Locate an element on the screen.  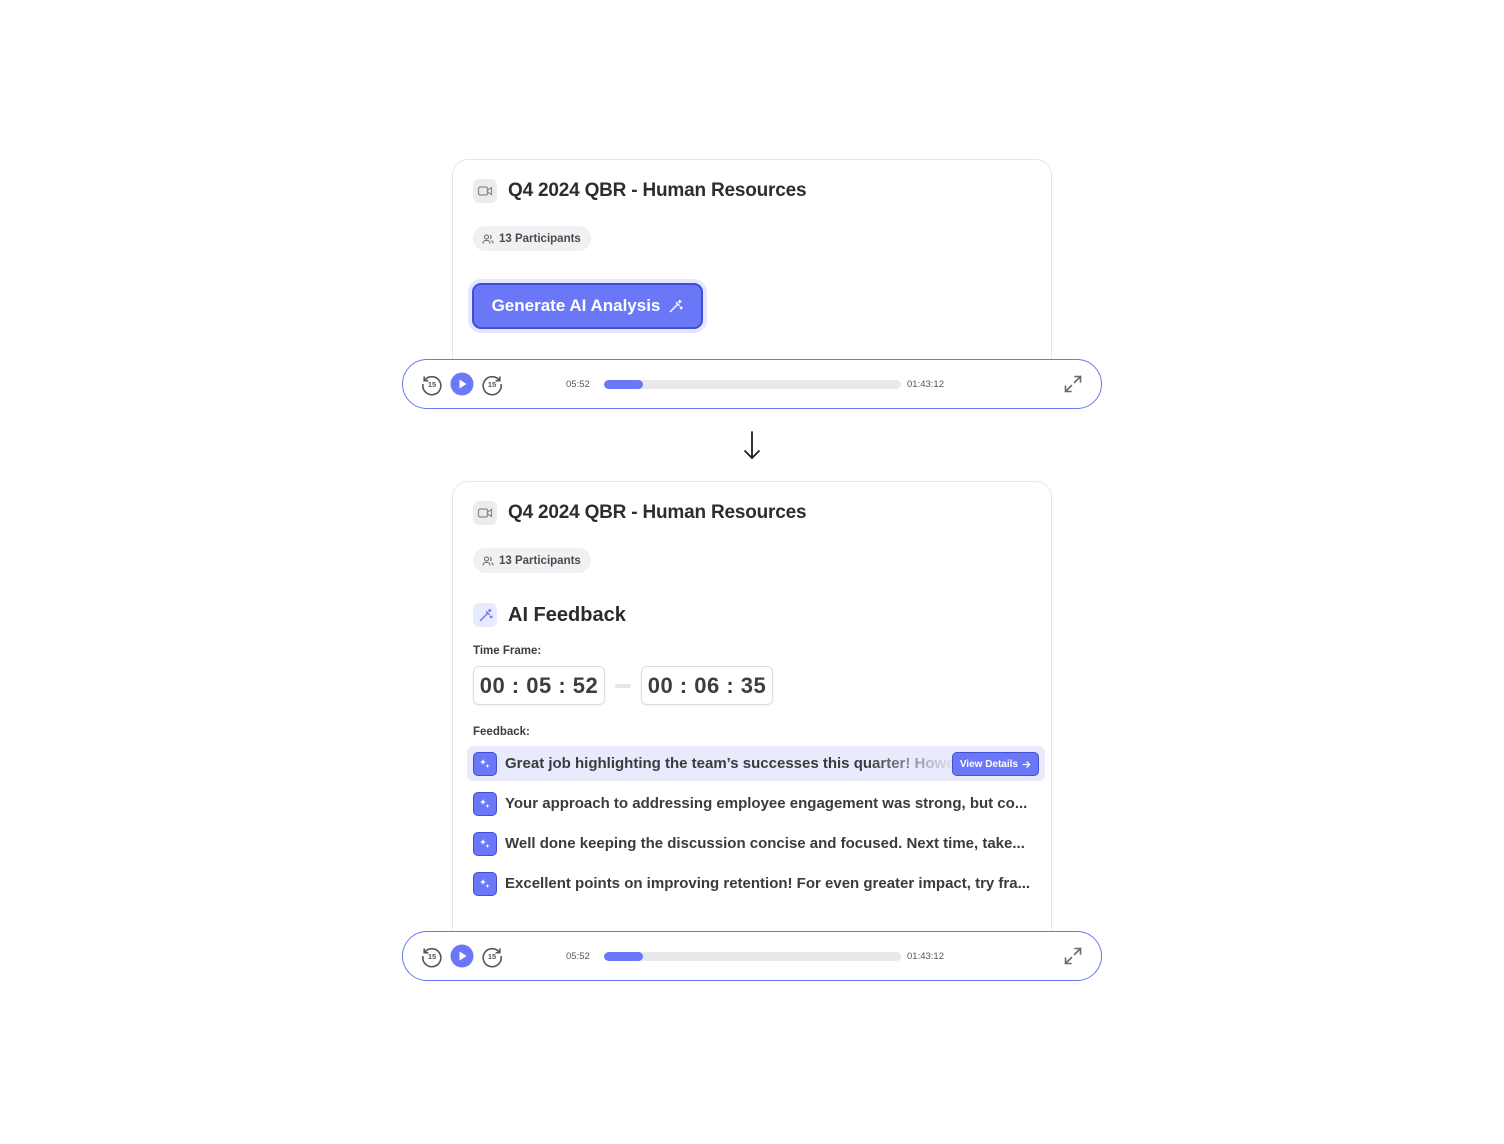
arrow-down-icon is located at coordinates (752, 445).